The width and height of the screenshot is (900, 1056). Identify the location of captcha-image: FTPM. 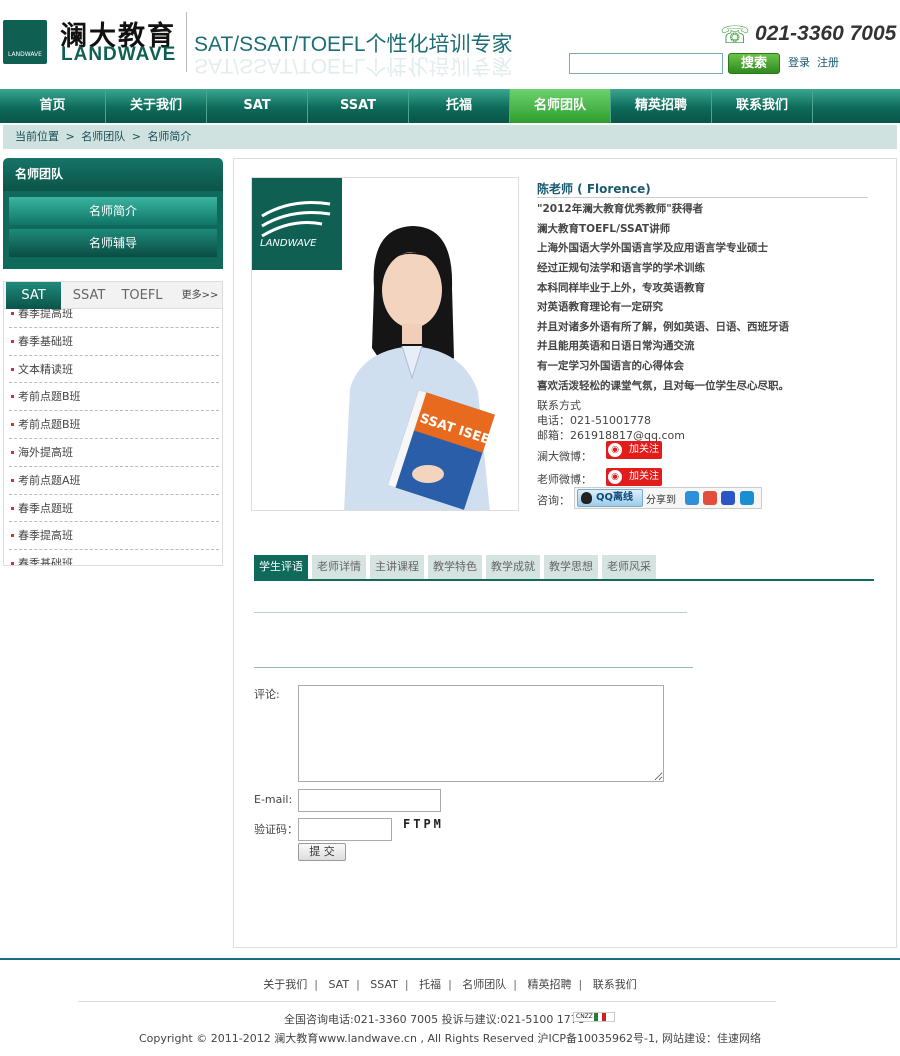
(423, 824).